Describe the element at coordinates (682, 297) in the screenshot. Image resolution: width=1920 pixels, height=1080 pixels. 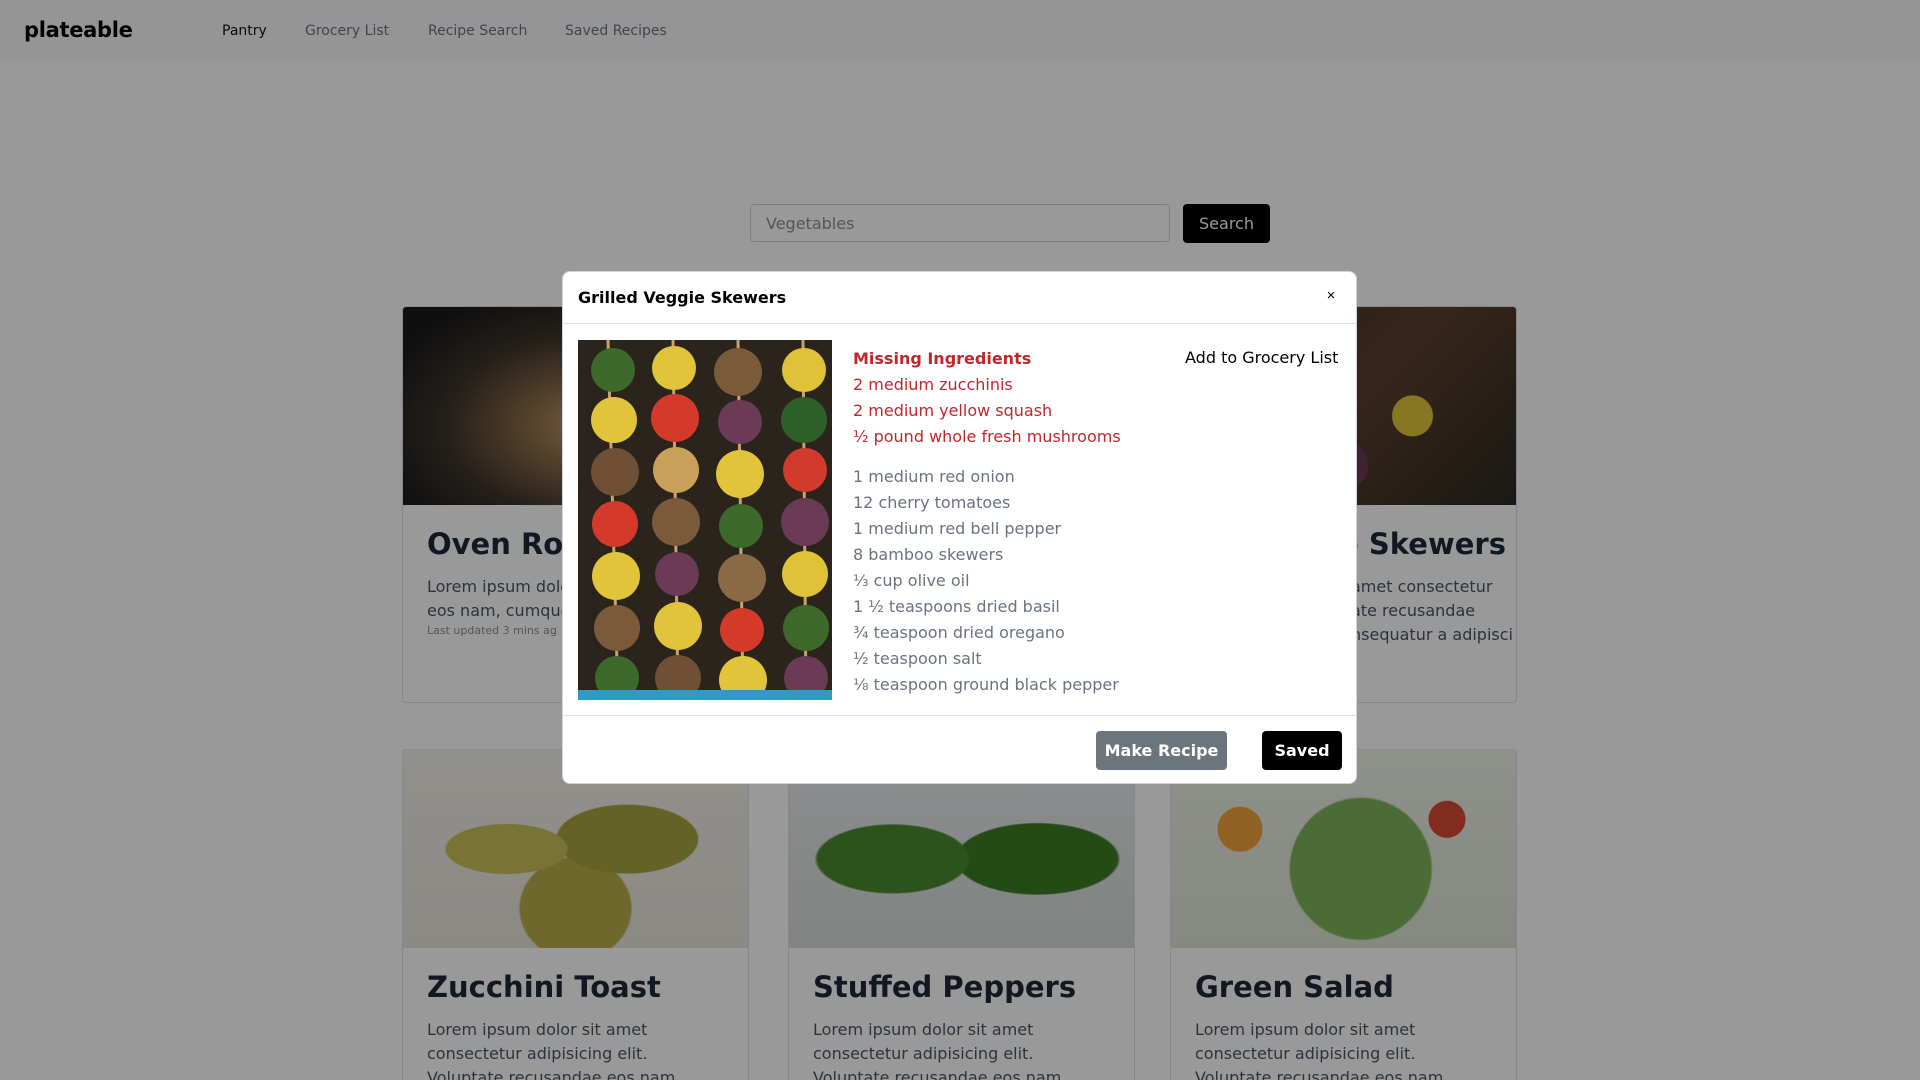
I see `modal-title: Grilled Veggie Skewers` at that location.